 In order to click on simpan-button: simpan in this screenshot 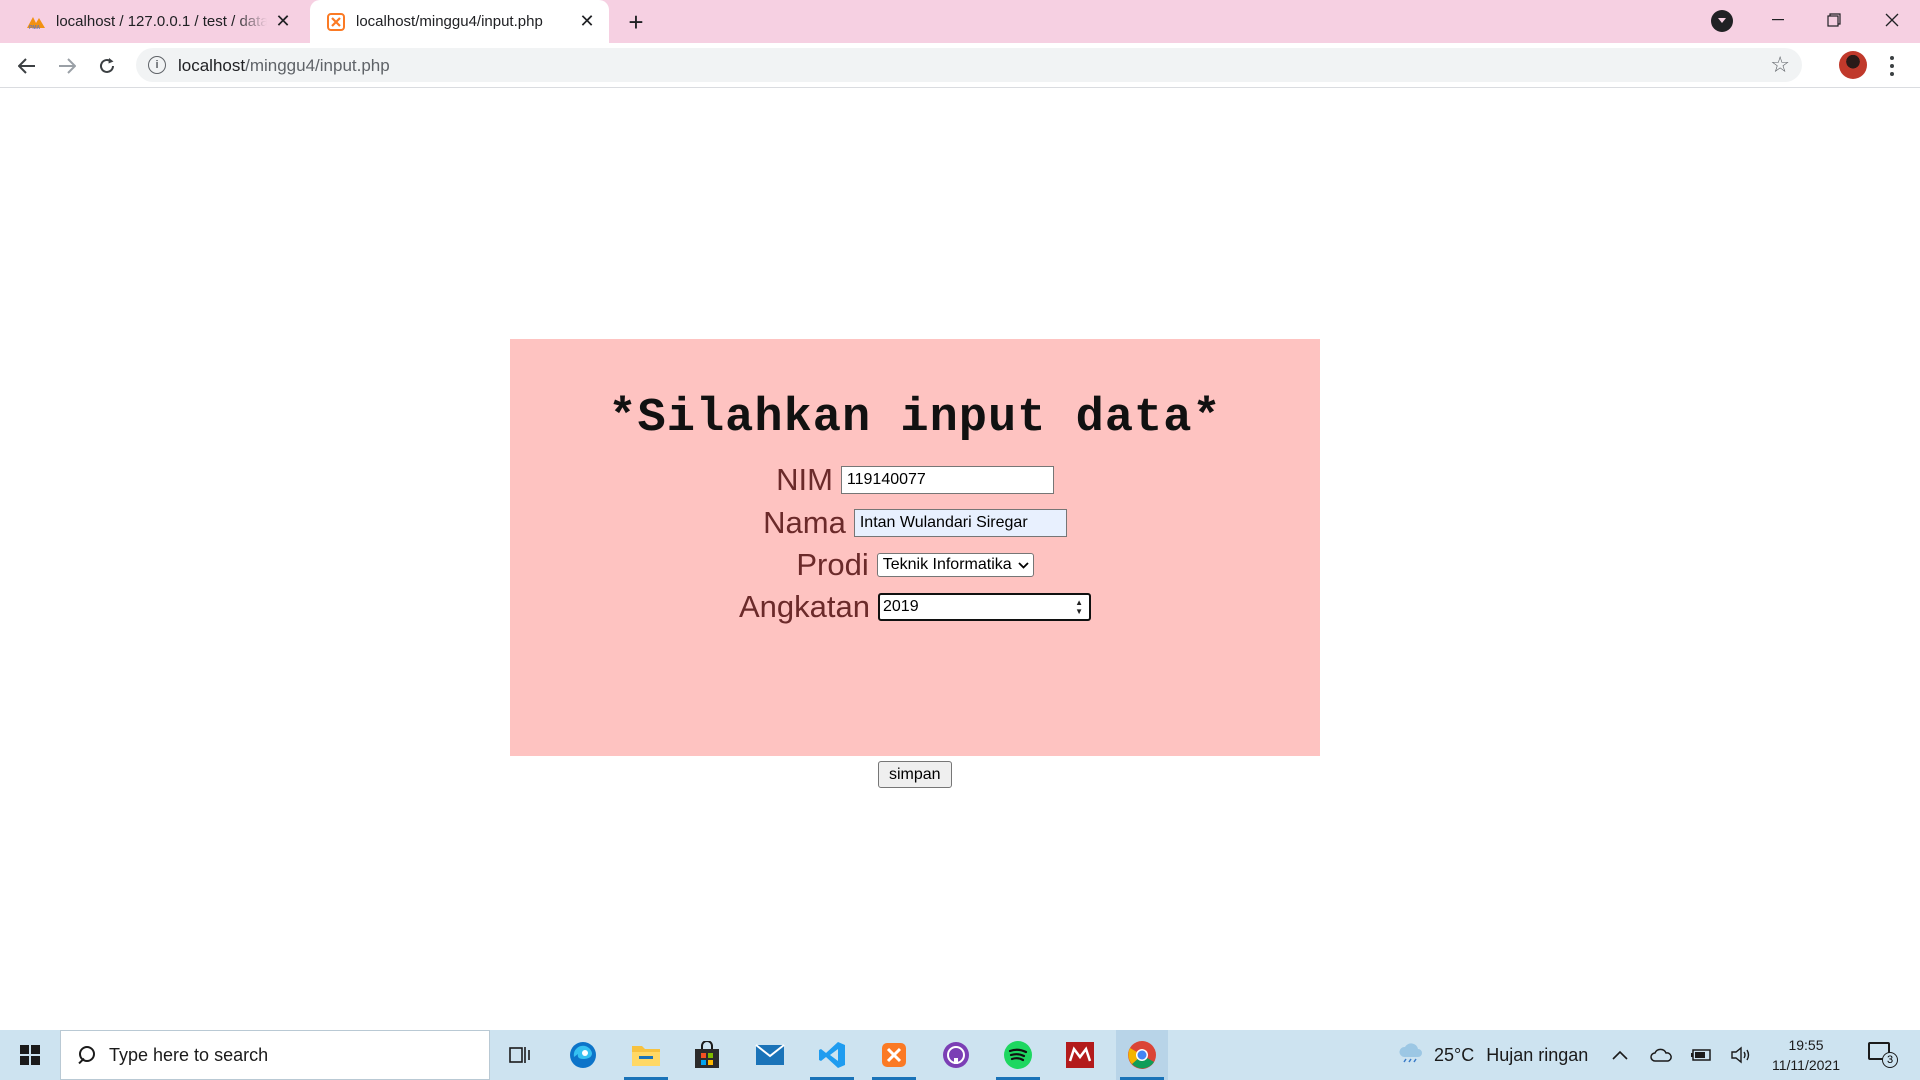, I will do `click(915, 774)`.